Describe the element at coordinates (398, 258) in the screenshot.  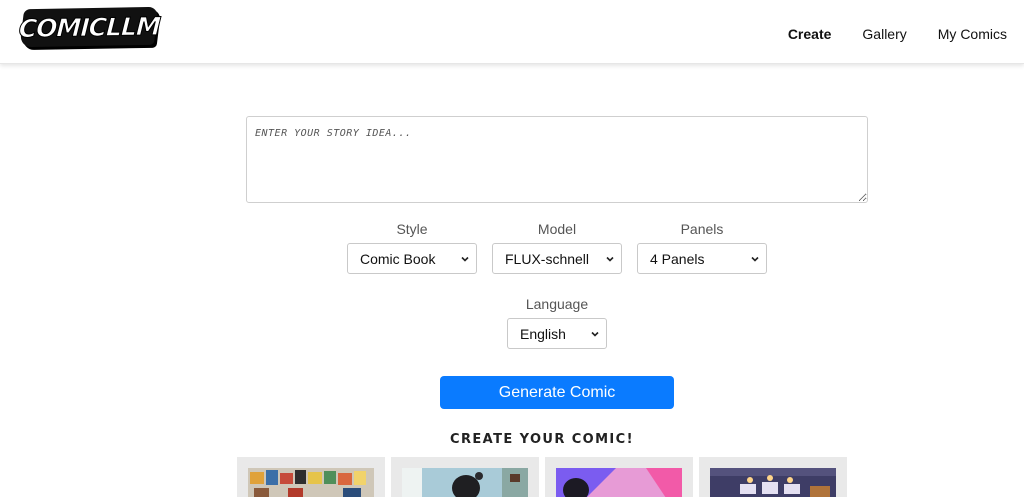
I see `style-select-value: Comic Book` at that location.